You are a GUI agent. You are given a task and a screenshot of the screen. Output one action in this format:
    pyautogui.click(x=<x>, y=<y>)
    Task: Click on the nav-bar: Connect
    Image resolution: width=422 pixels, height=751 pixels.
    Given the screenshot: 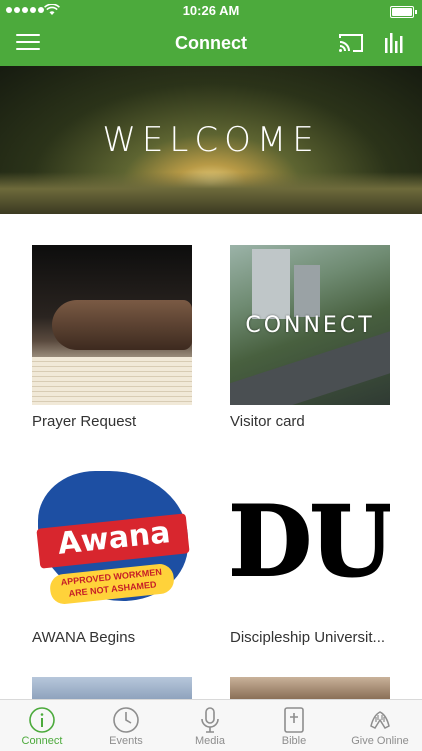 What is the action you would take?
    pyautogui.click(x=211, y=44)
    